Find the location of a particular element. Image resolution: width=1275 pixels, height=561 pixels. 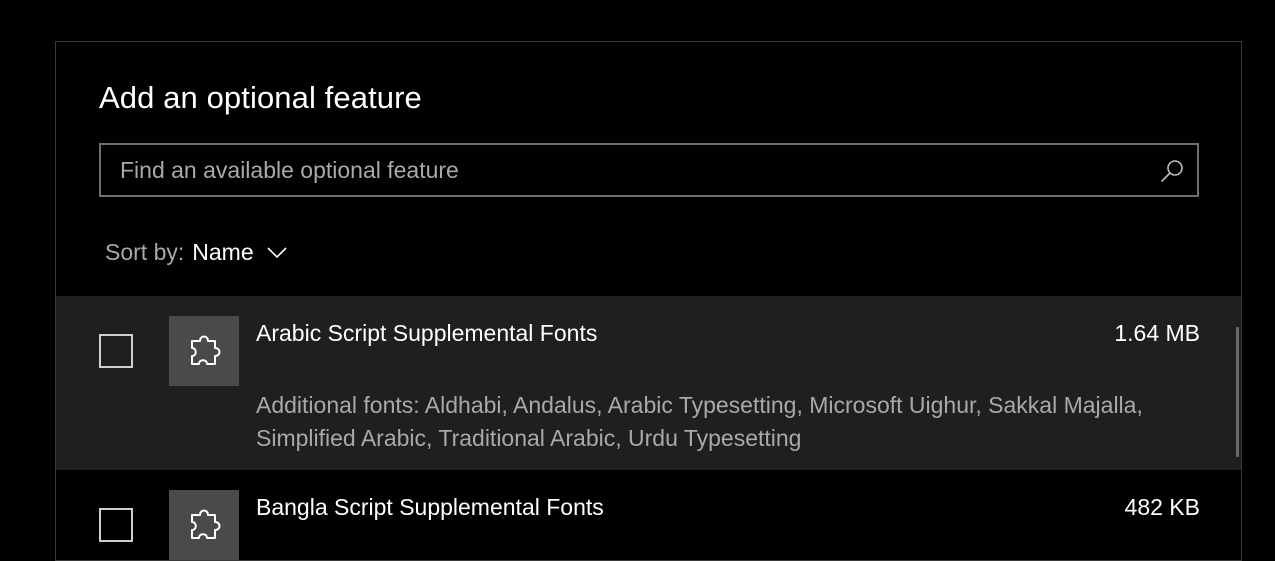

dialog-title: Add an optional feature is located at coordinates (260, 97).